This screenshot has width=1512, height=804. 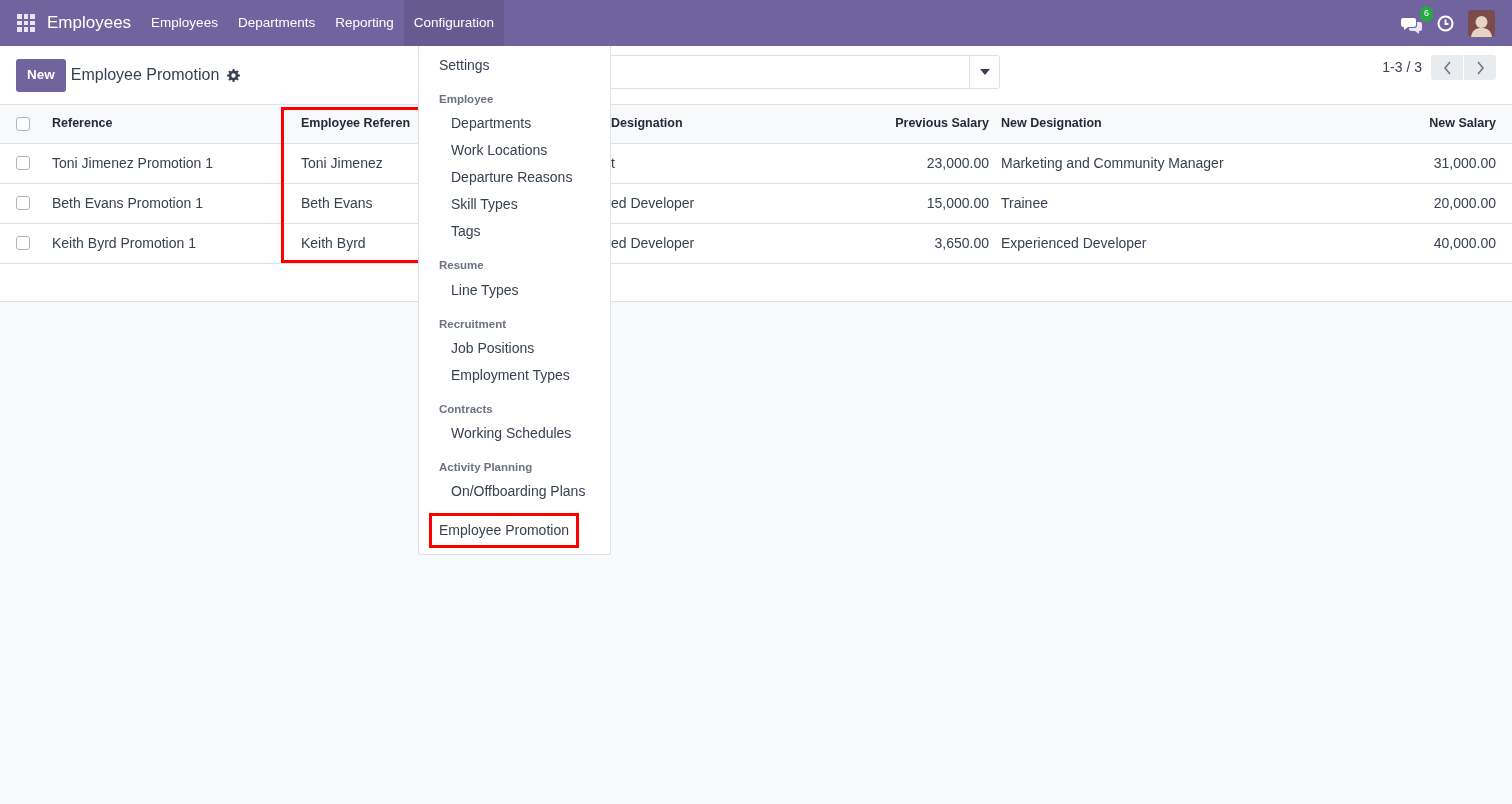 I want to click on nav-menu-item: Departments, so click(x=276, y=23).